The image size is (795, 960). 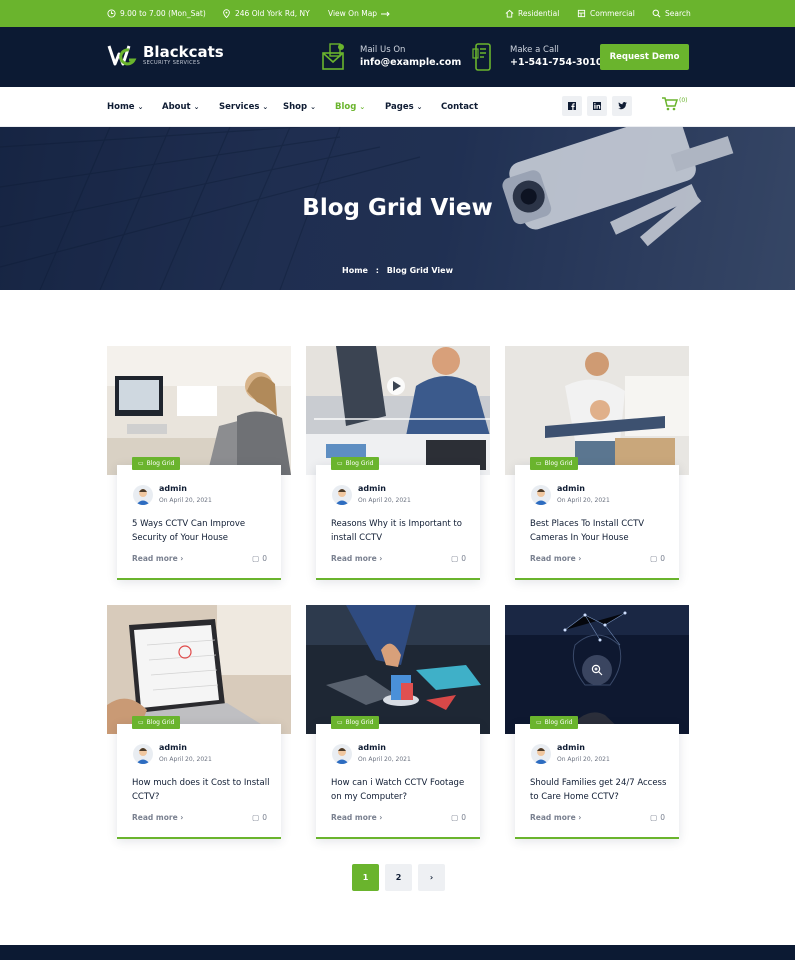 I want to click on search-icon, so click(x=656, y=13).